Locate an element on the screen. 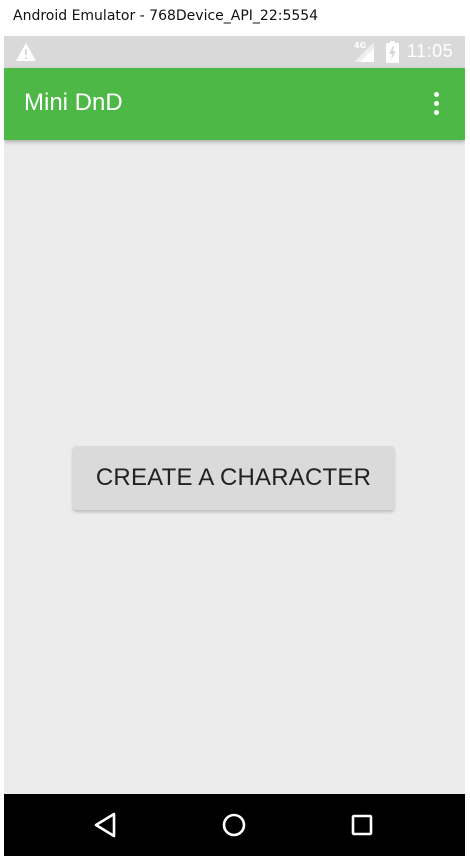 This screenshot has height=862, width=470. navigation-bar is located at coordinates (234, 825).